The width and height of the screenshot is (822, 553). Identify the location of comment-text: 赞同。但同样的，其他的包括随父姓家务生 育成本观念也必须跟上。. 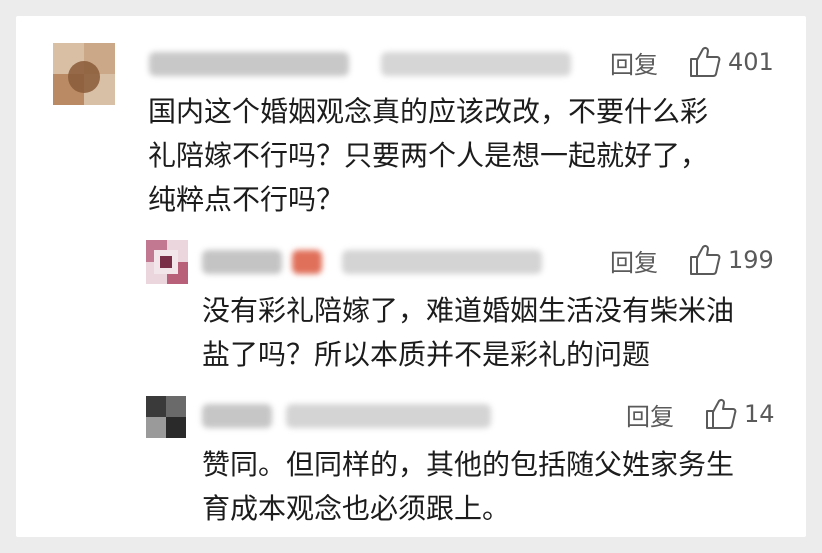
(468, 486).